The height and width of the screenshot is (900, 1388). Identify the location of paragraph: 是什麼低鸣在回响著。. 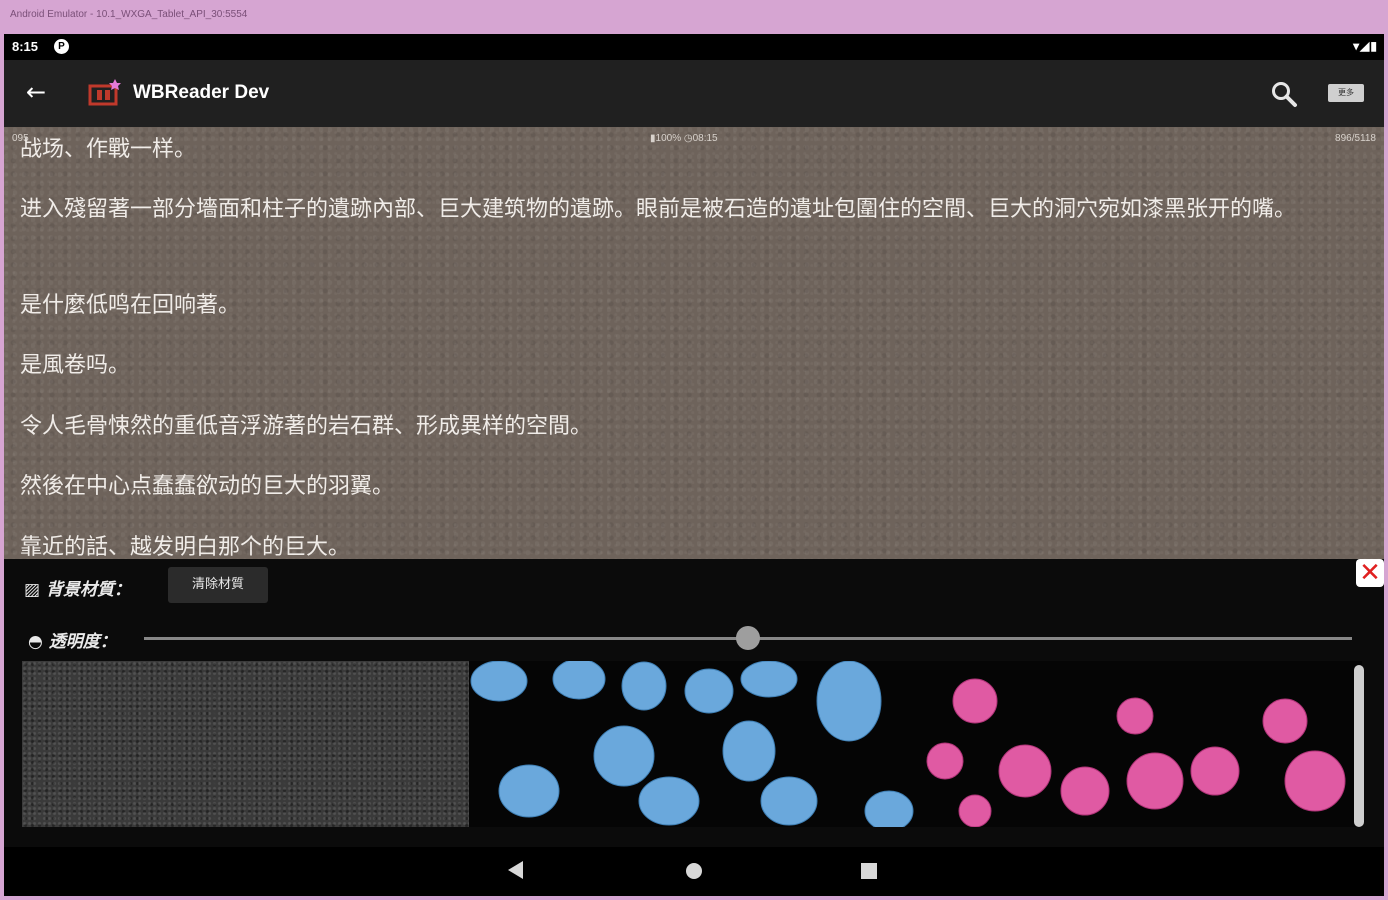
(130, 305).